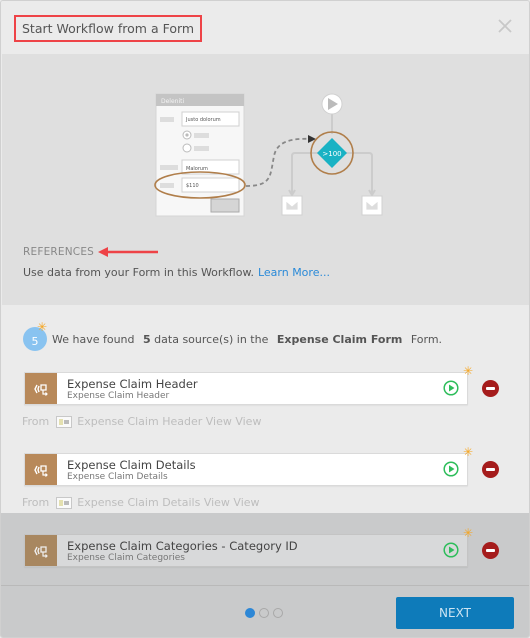  Describe the element at coordinates (118, 396) in the screenshot. I see `data-source-subtitle: Expense Claim Header` at that location.